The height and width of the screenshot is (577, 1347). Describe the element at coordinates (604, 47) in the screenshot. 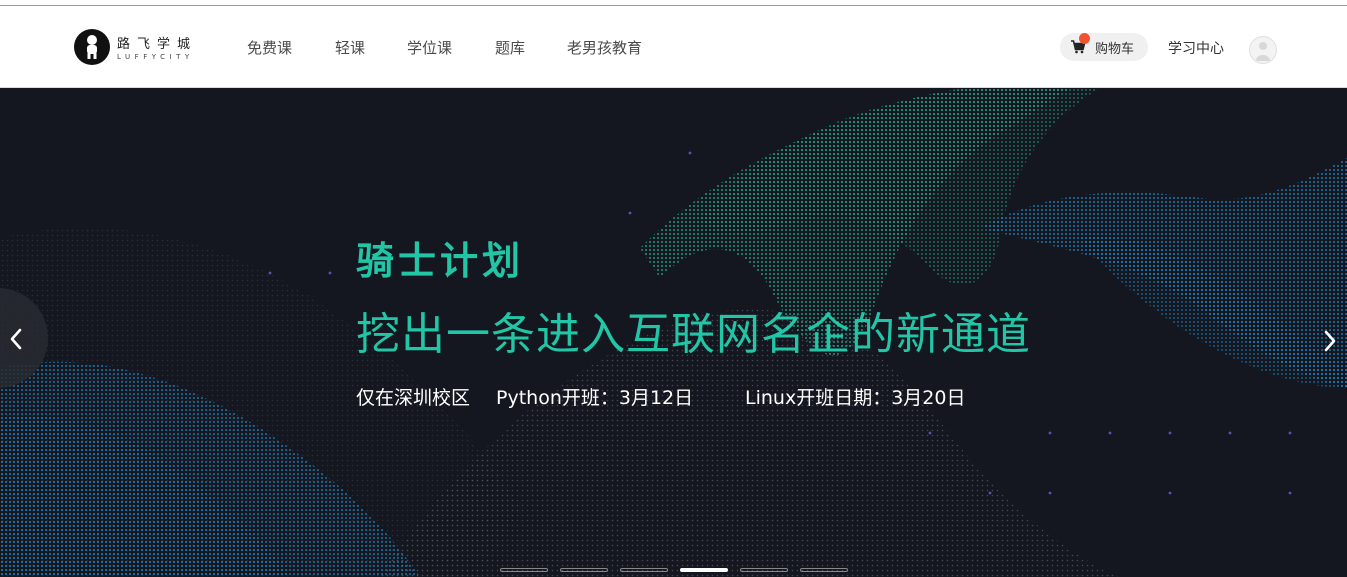

I see `nav-item-oldboy-education: 老男孩教育` at that location.